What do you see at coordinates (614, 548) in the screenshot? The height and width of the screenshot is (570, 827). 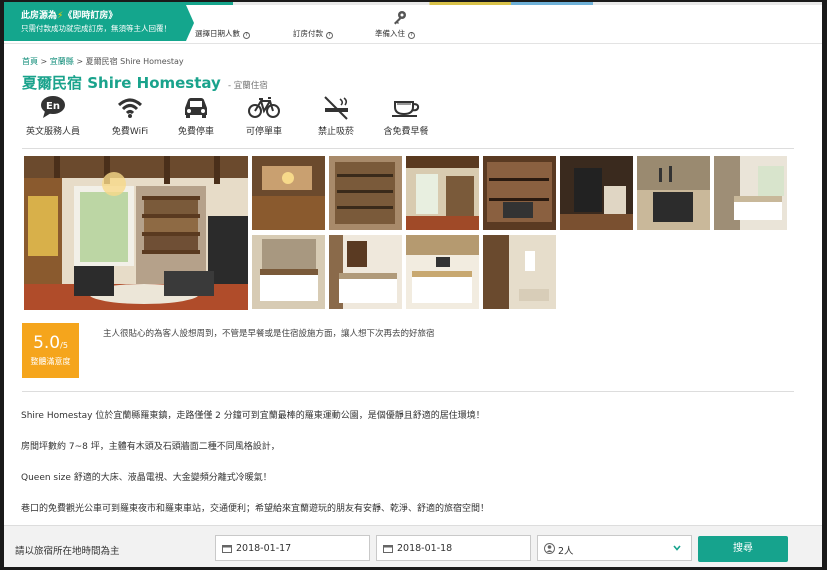 I see `guests-select: 2人` at bounding box center [614, 548].